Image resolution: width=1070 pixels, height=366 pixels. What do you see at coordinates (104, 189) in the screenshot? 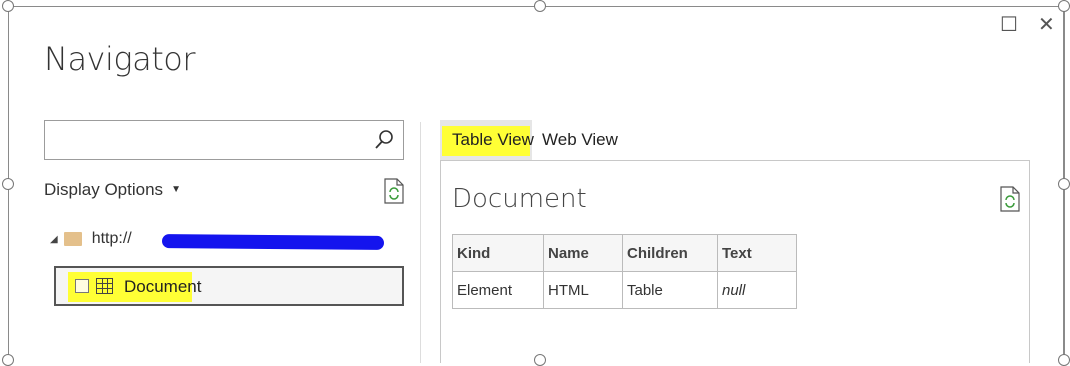
I see `display-options-label: Display Options` at bounding box center [104, 189].